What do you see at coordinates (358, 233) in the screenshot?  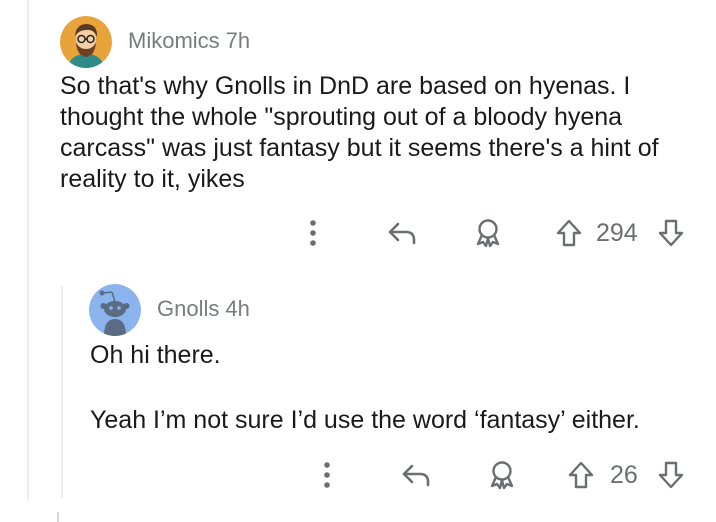 I see `comment-actions: 294` at bounding box center [358, 233].